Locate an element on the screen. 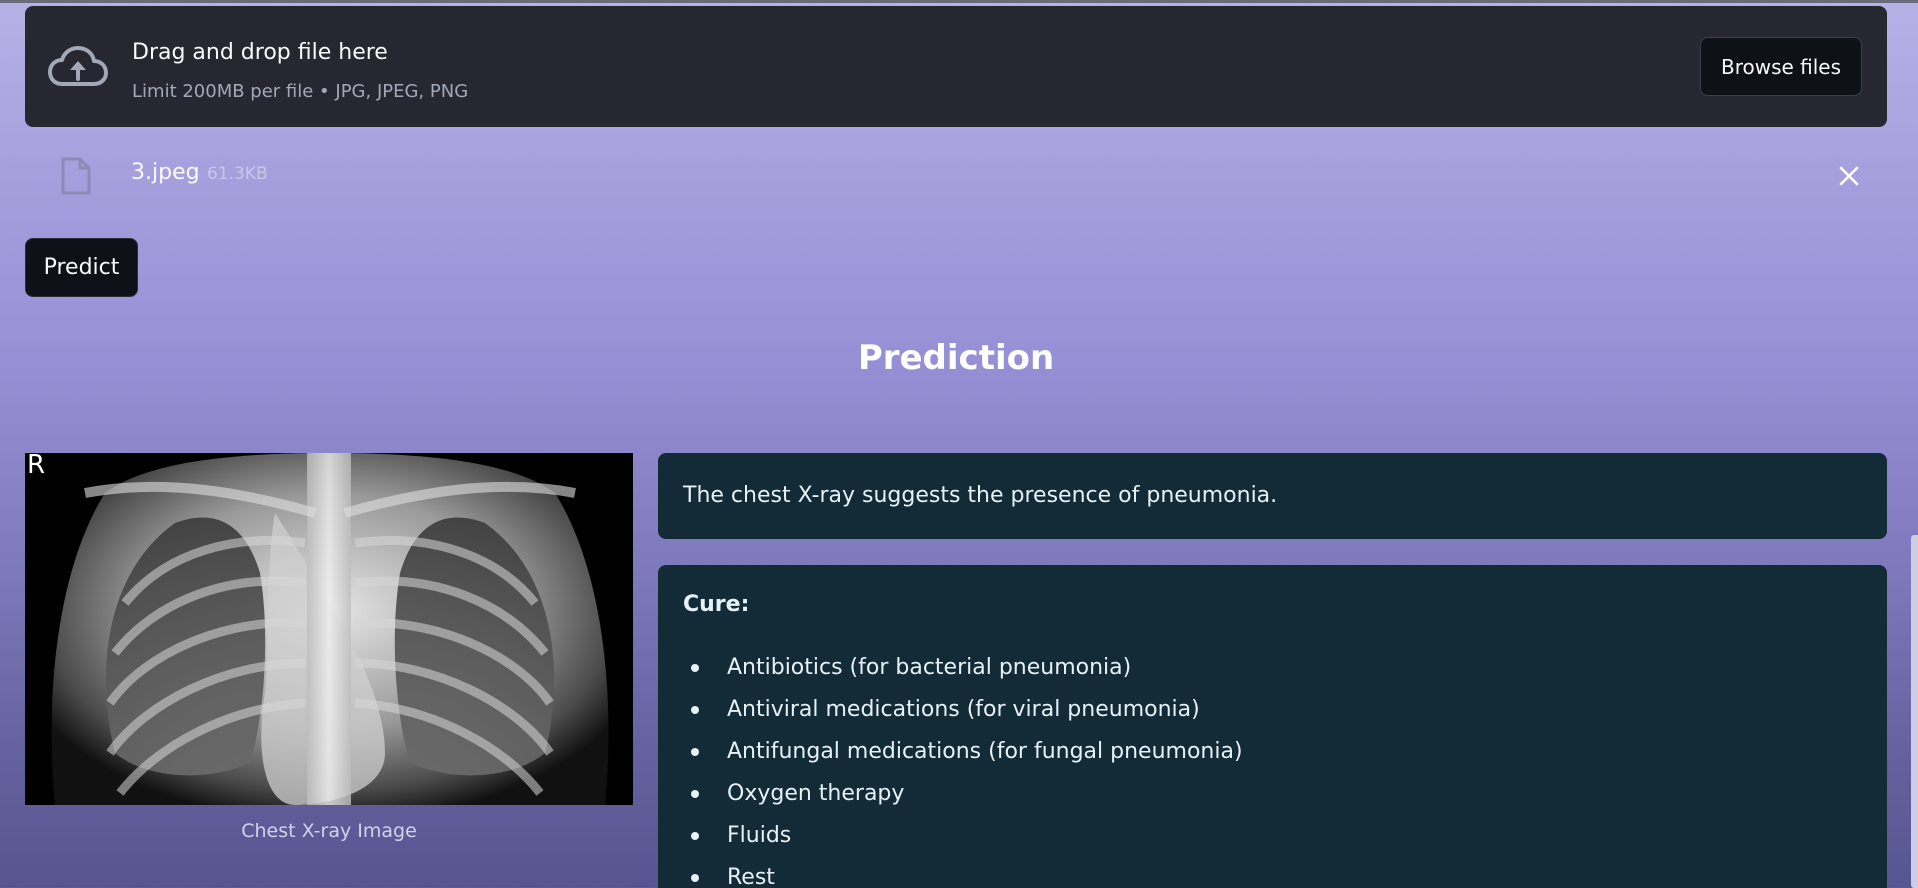 The height and width of the screenshot is (888, 1918). browse-files-button: Browse files is located at coordinates (1781, 66).